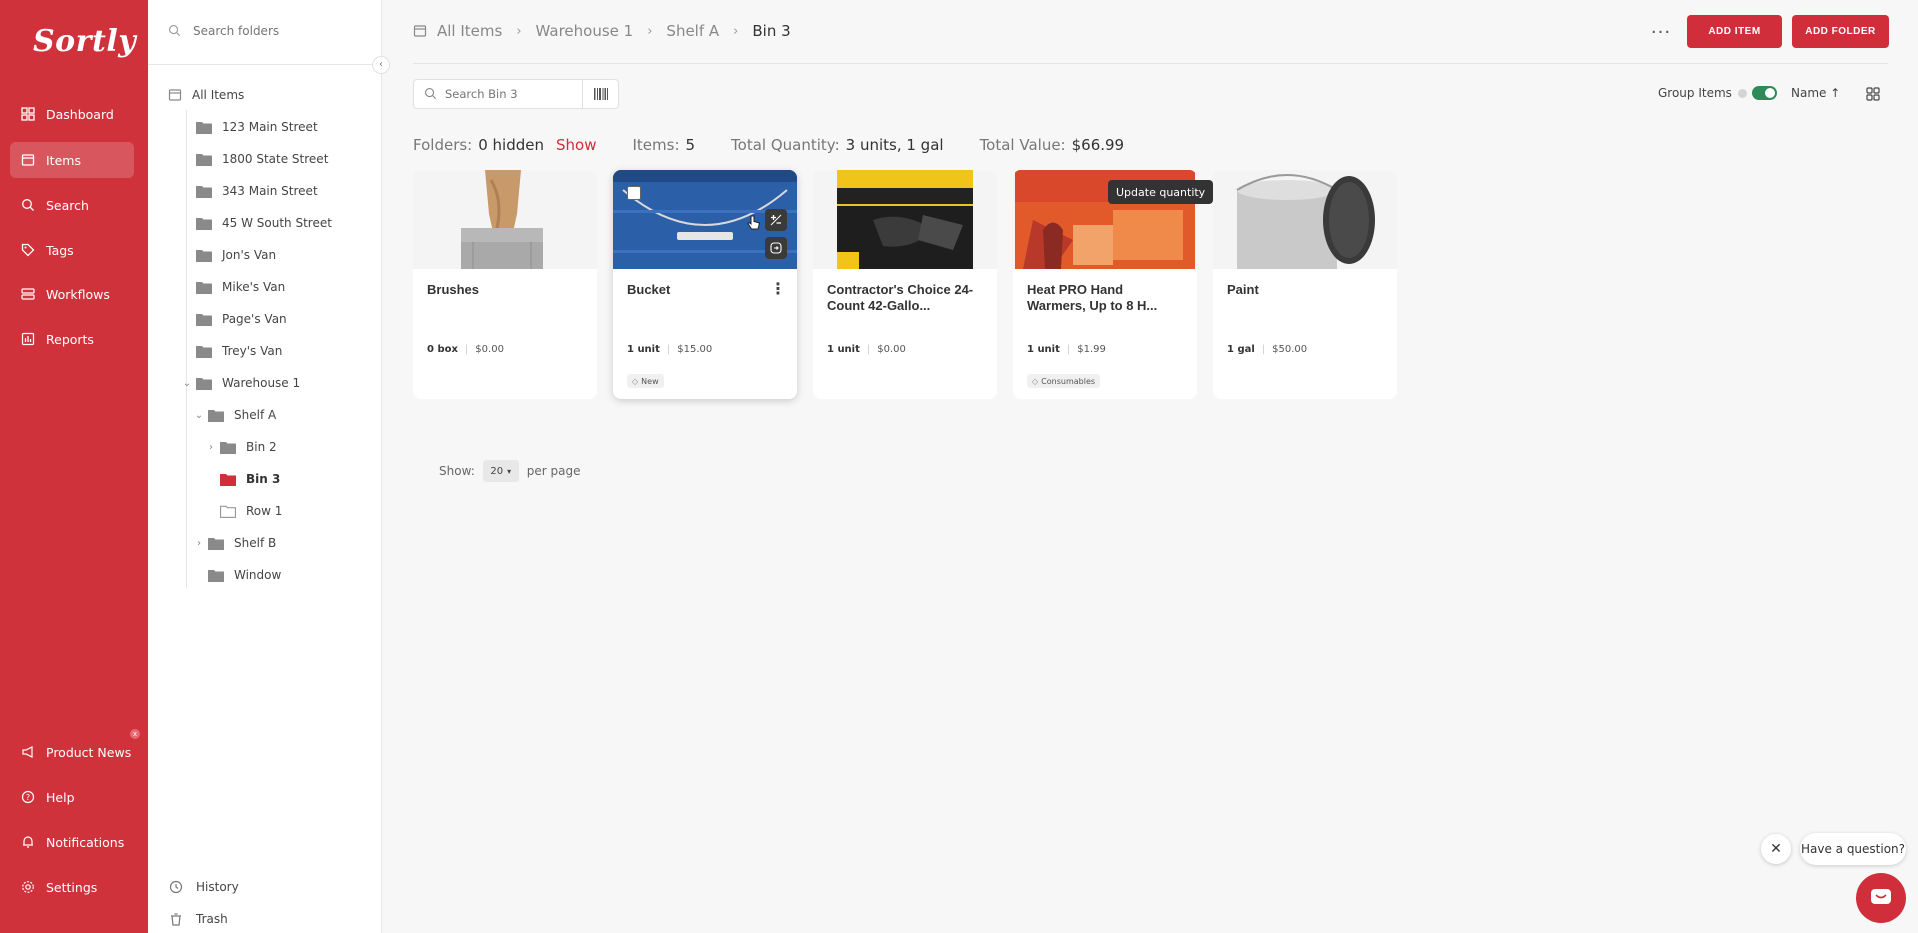 The width and height of the screenshot is (1918, 933). What do you see at coordinates (510, 94) in the screenshot?
I see `item-search-input` at bounding box center [510, 94].